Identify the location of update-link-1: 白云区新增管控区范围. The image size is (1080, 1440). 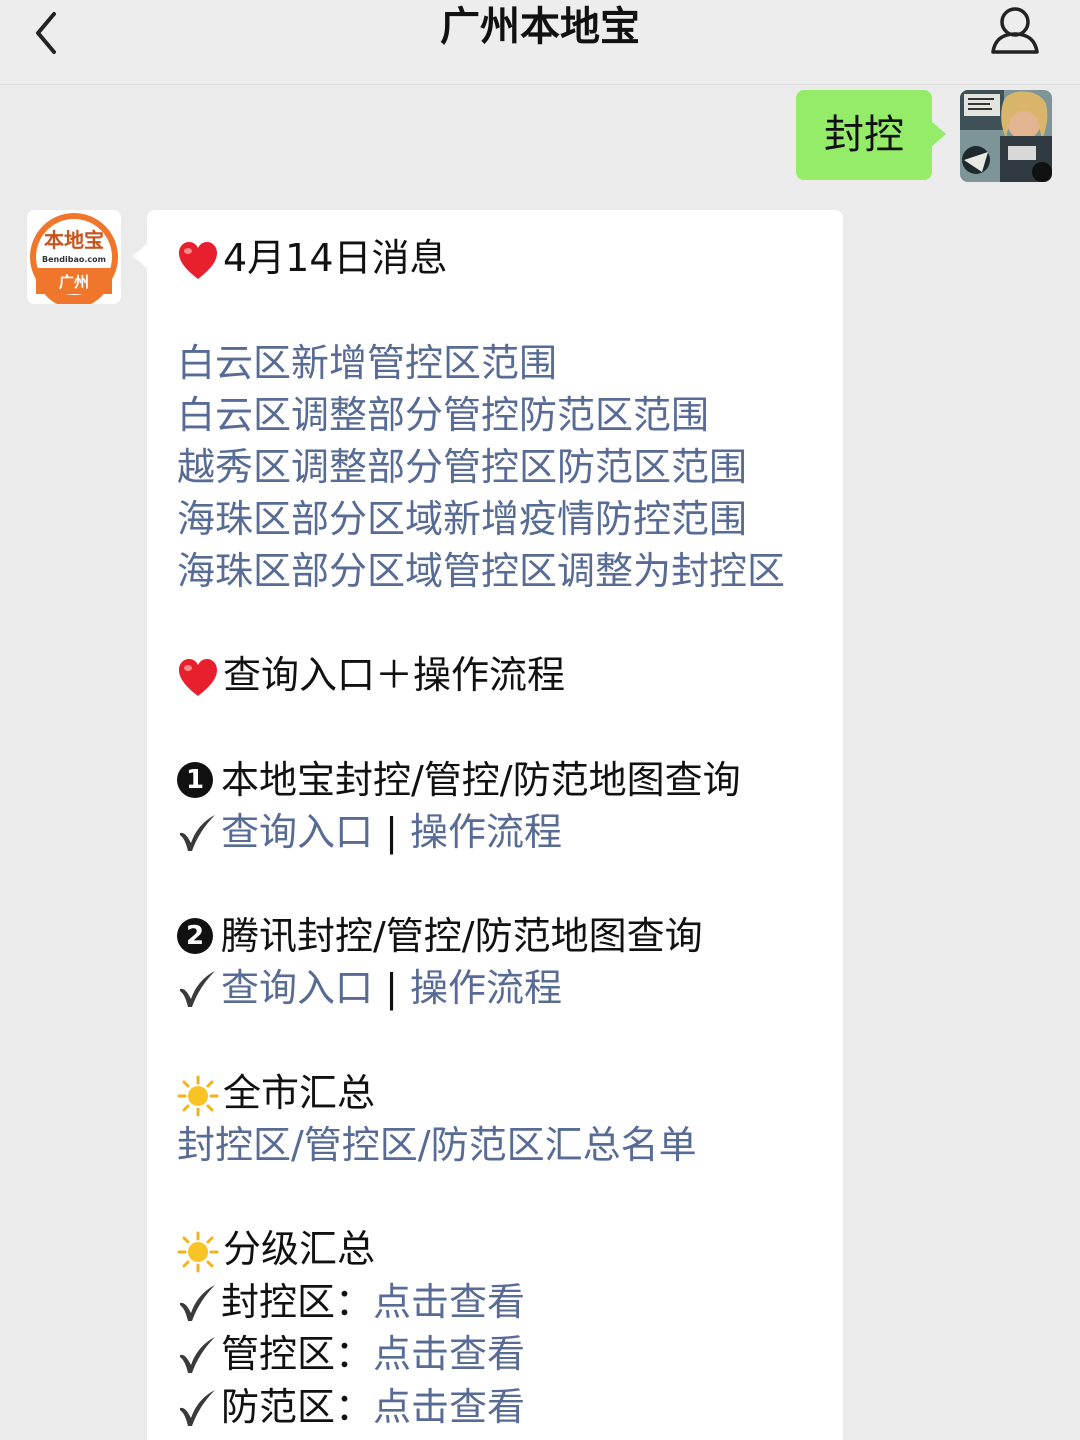
(367, 363).